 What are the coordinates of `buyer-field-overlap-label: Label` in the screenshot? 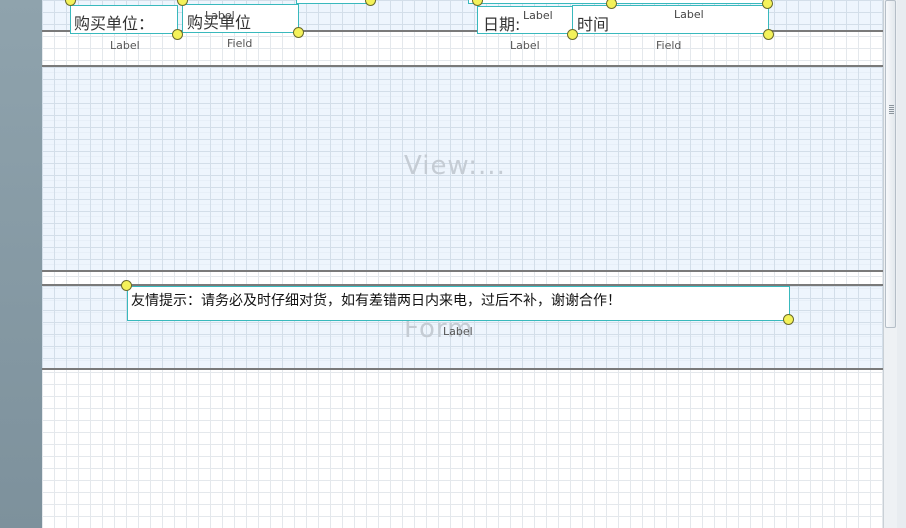 It's located at (220, 15).